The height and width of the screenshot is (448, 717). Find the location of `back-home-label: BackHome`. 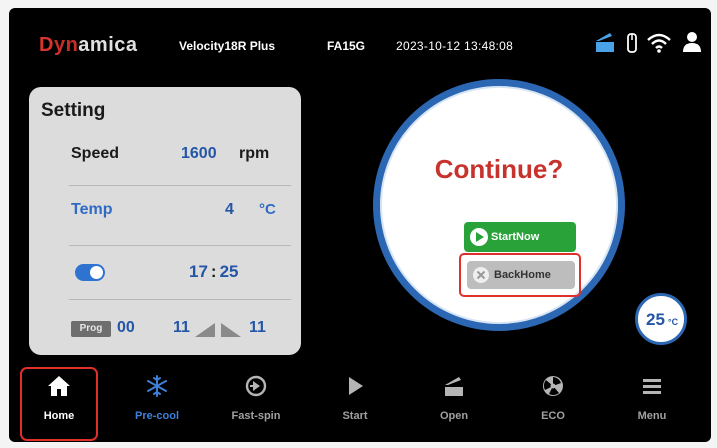

back-home-label: BackHome is located at coordinates (522, 275).